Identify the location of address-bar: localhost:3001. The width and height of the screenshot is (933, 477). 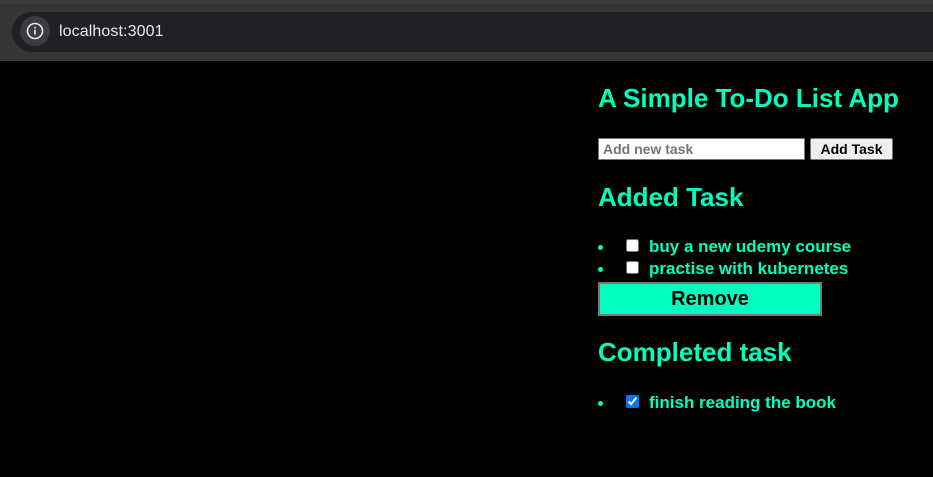
(472, 32).